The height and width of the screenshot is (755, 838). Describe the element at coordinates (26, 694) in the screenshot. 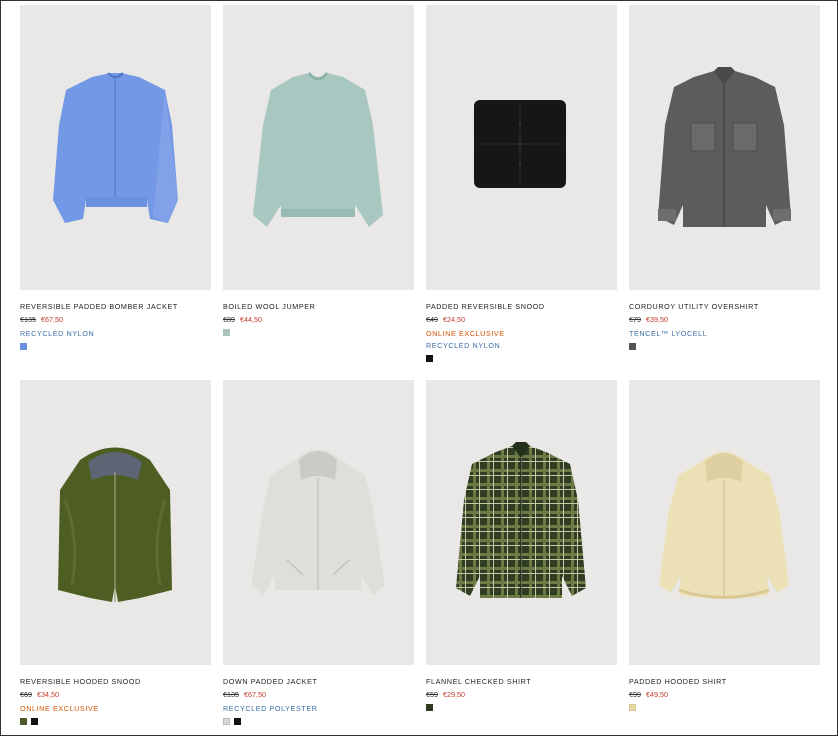

I see `original-price: €69` at that location.